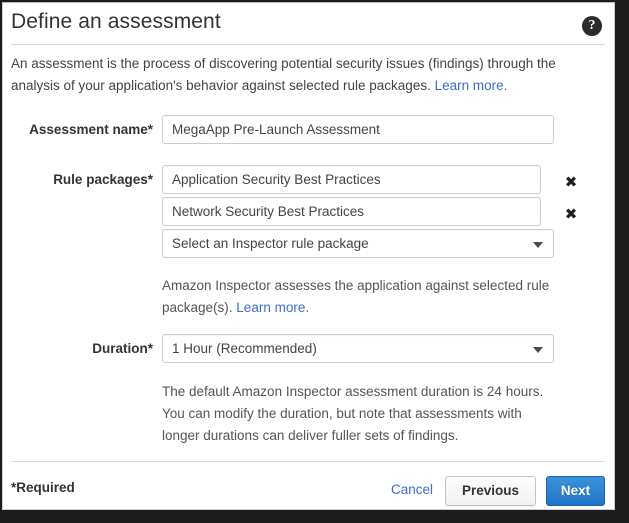 This screenshot has width=629, height=523. What do you see at coordinates (88, 129) in the screenshot?
I see `assessment-name-label-text: Assessment name` at bounding box center [88, 129].